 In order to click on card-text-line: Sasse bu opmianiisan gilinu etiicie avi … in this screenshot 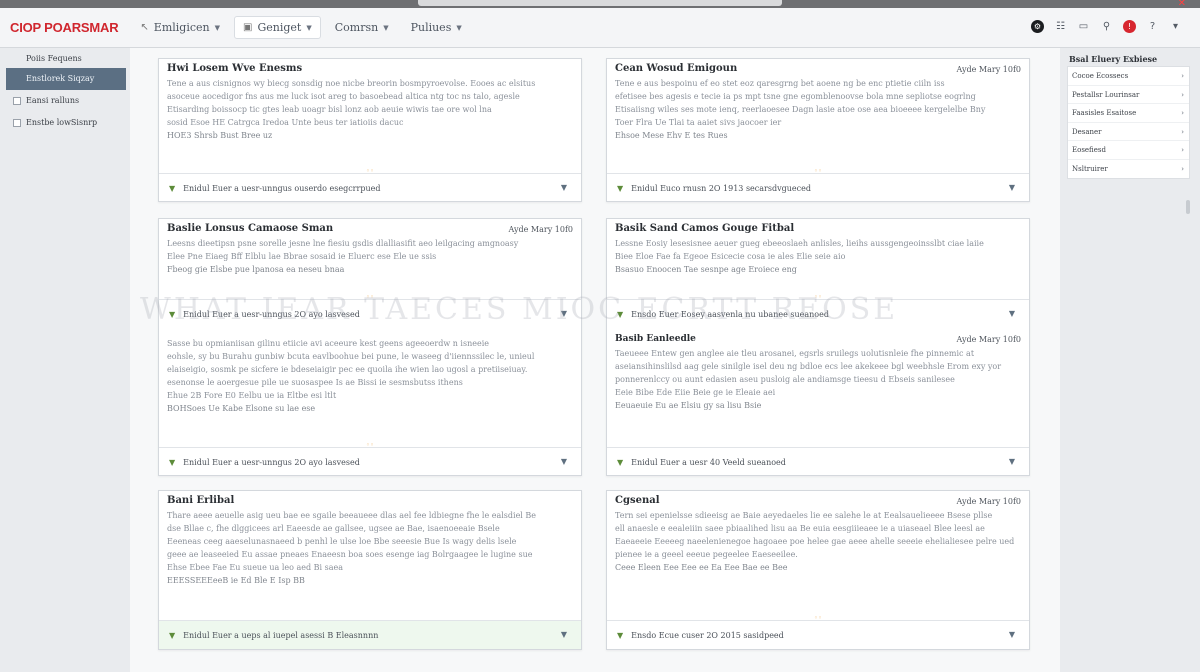, I will do `click(328, 343)`.